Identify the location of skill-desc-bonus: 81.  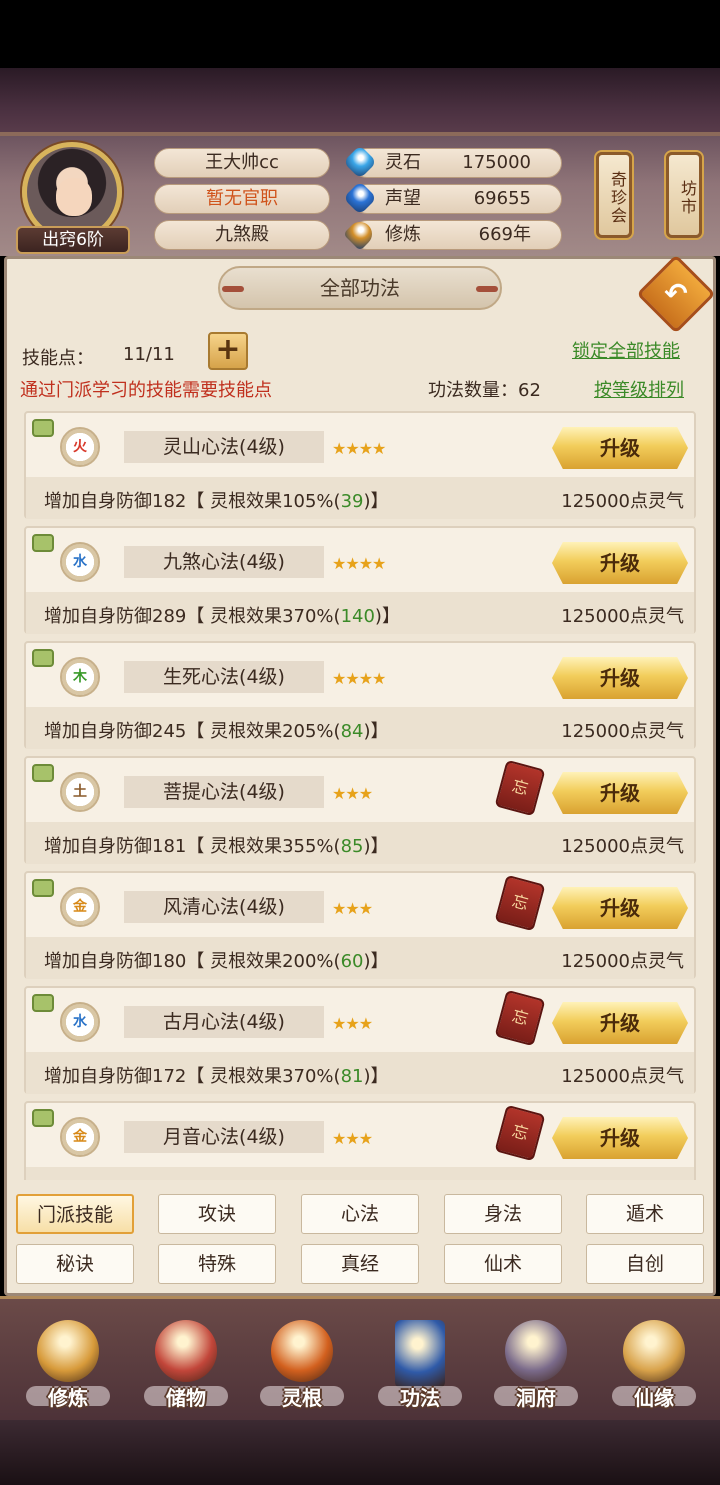
(352, 1076).